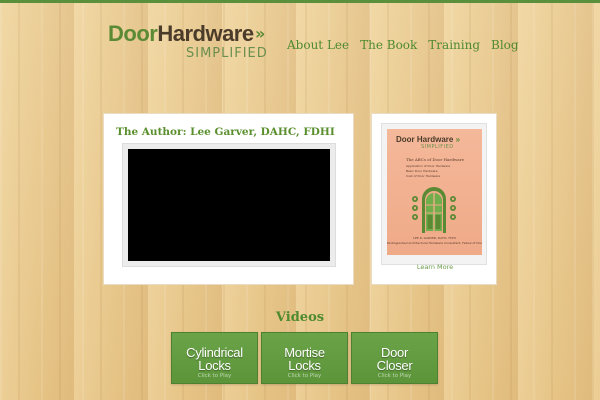  I want to click on video-button-label: Mortise Locks, so click(304, 359).